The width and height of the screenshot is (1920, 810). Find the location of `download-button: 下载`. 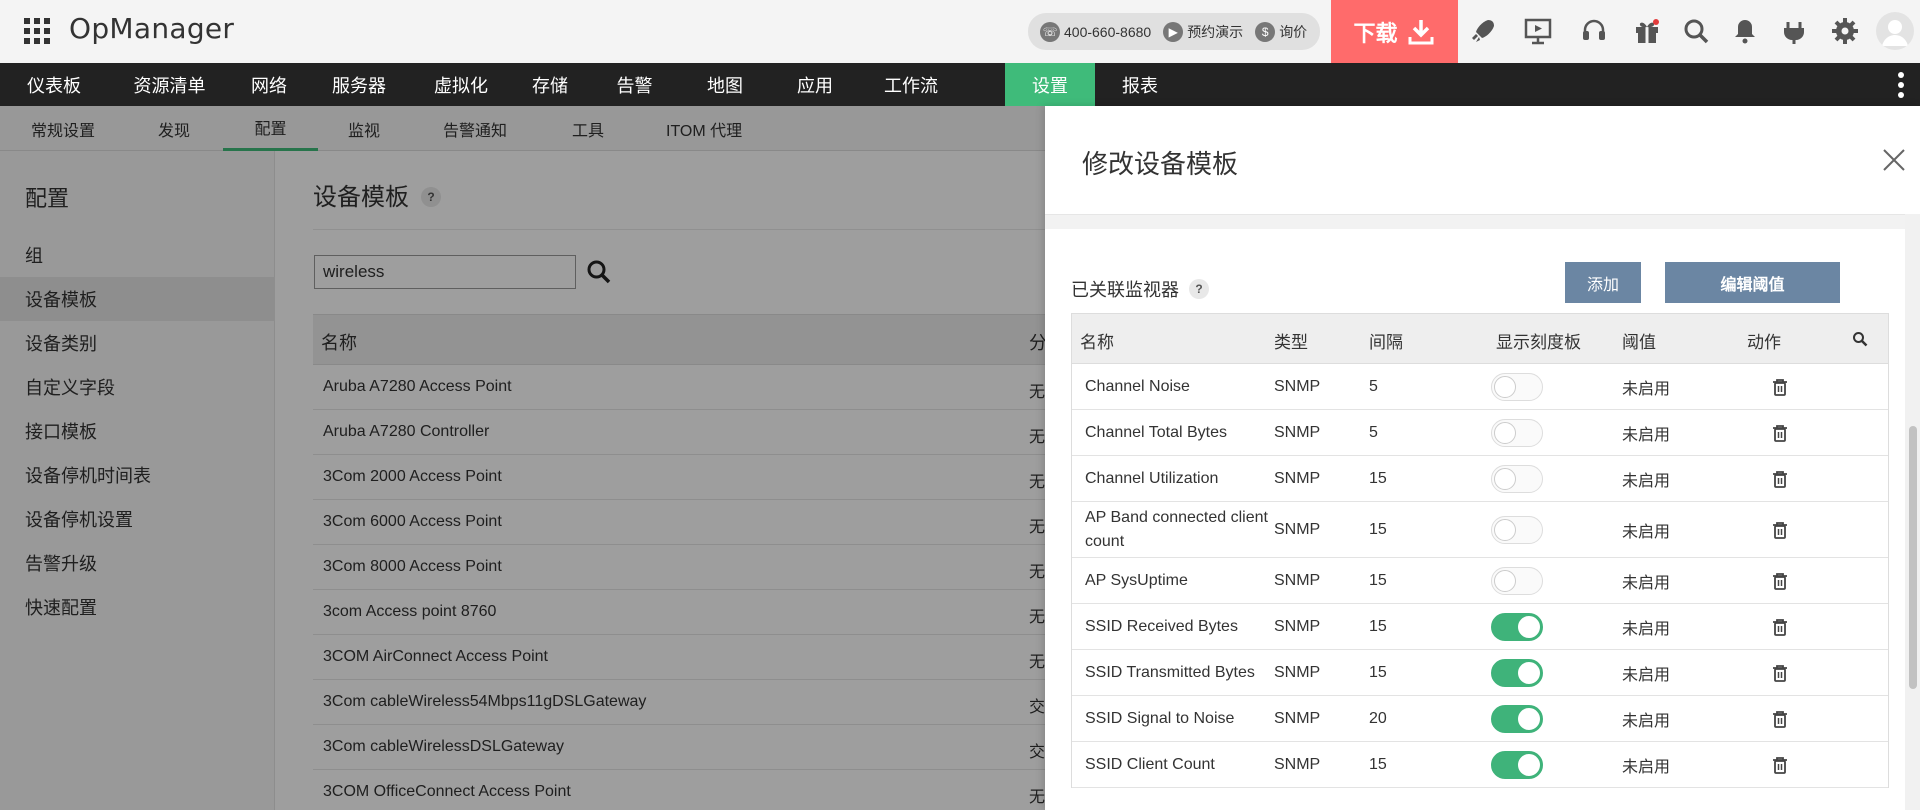

download-button: 下载 is located at coordinates (1394, 31).